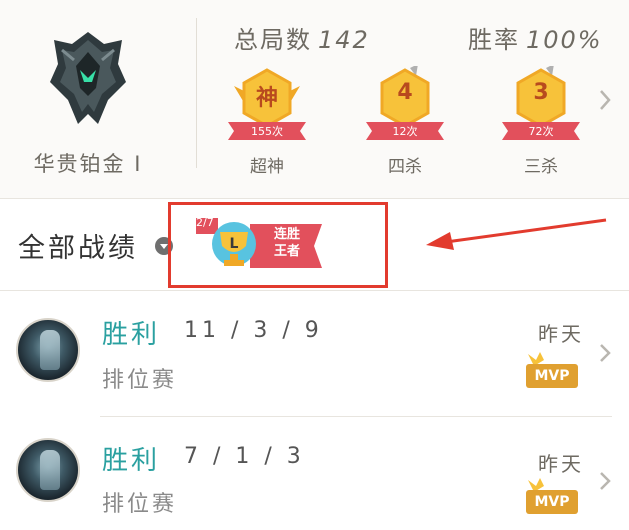 The image size is (629, 530). What do you see at coordinates (405, 92) in the screenshot?
I see `badge-char: 4` at bounding box center [405, 92].